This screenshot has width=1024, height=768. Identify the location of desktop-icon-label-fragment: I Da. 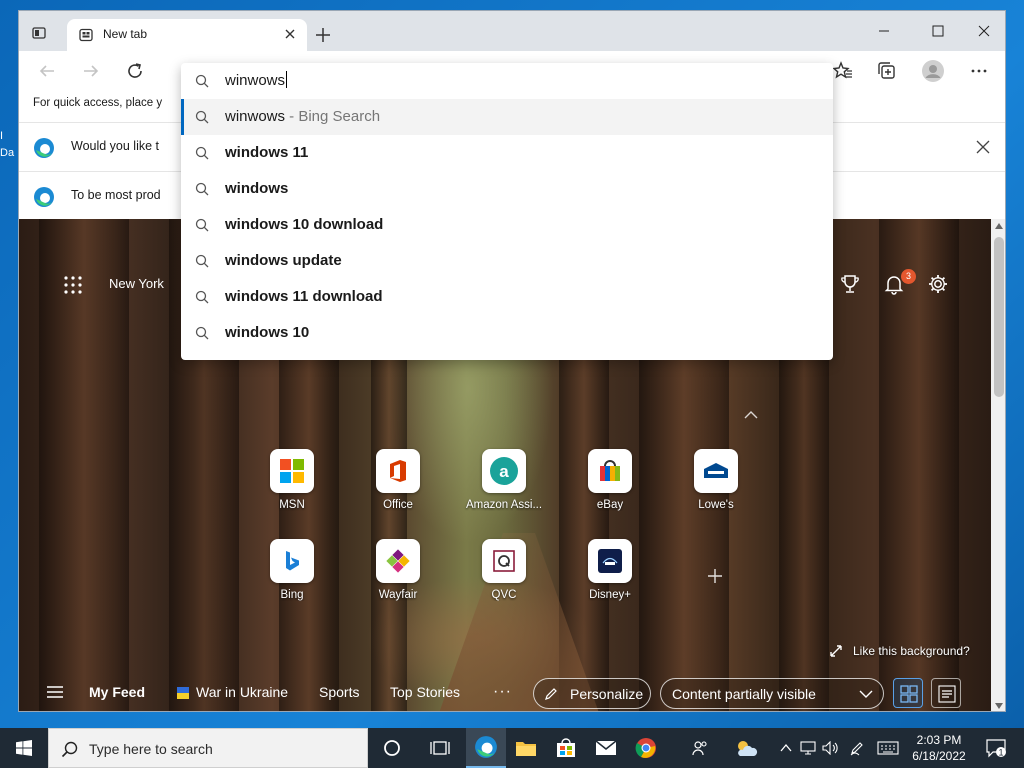
(10, 153).